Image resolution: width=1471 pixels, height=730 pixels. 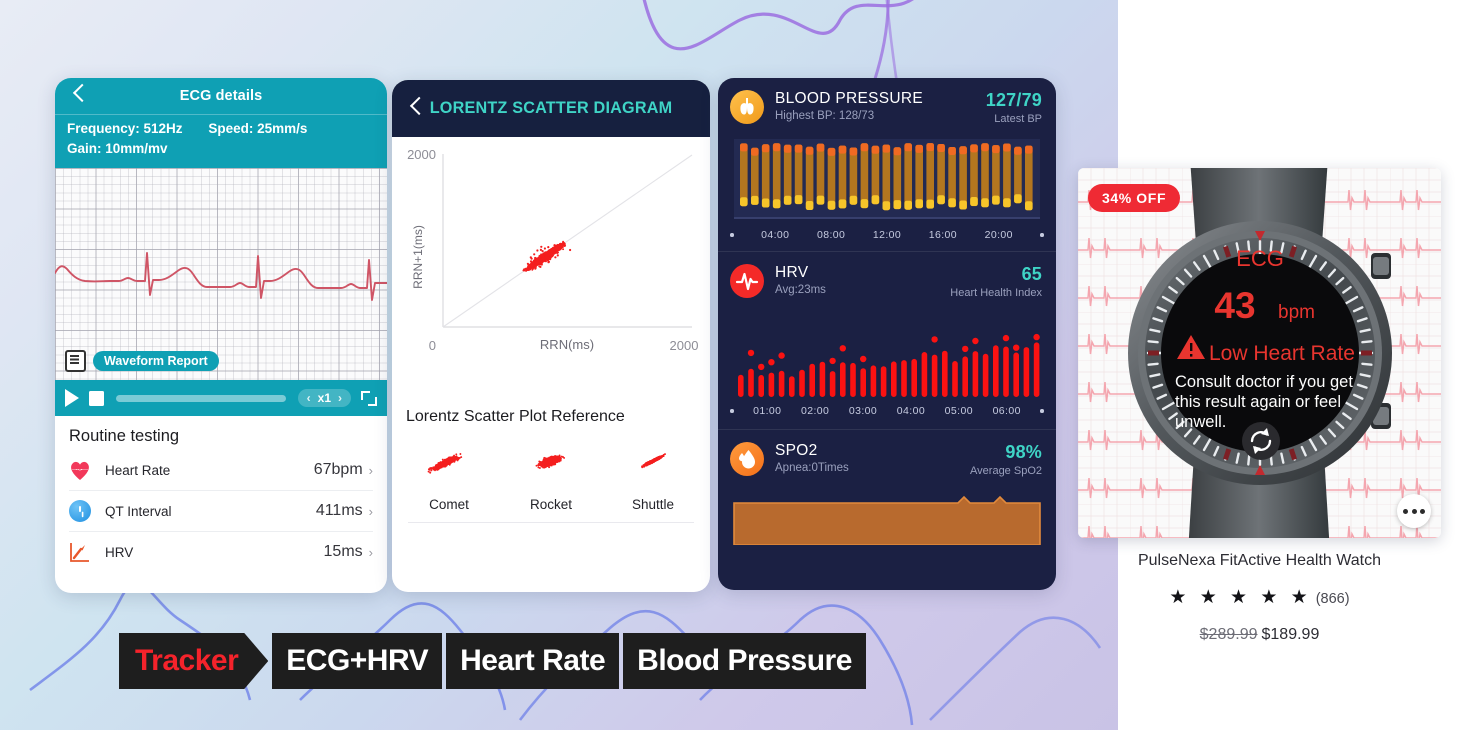 What do you see at coordinates (1282, 353) in the screenshot?
I see `watch-alert-title: Low Heart Rate` at bounding box center [1282, 353].